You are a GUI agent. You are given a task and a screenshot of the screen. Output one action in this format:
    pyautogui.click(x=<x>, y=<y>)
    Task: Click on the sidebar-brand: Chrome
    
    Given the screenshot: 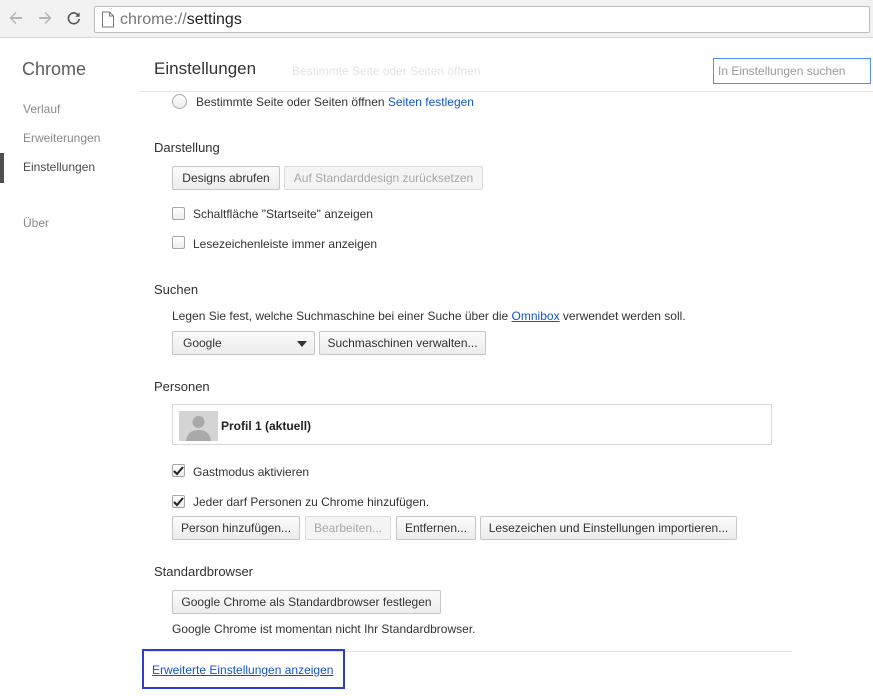 What is the action you would take?
    pyautogui.click(x=54, y=69)
    